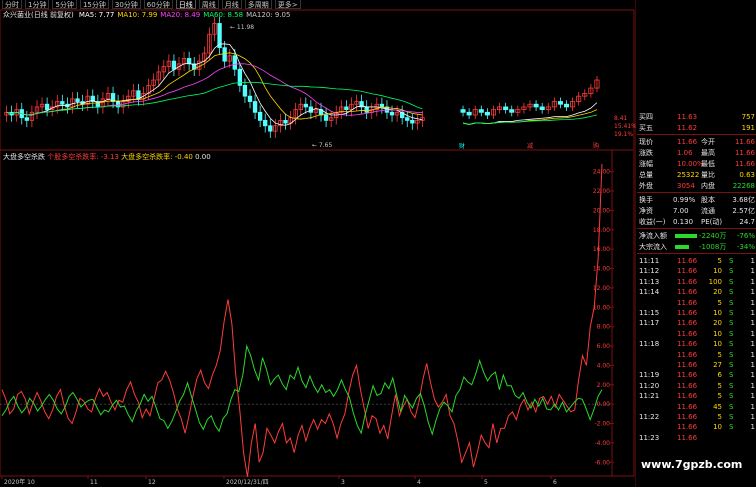 This screenshot has width=756, height=487. I want to click on stat-label: 最高, so click(708, 153).